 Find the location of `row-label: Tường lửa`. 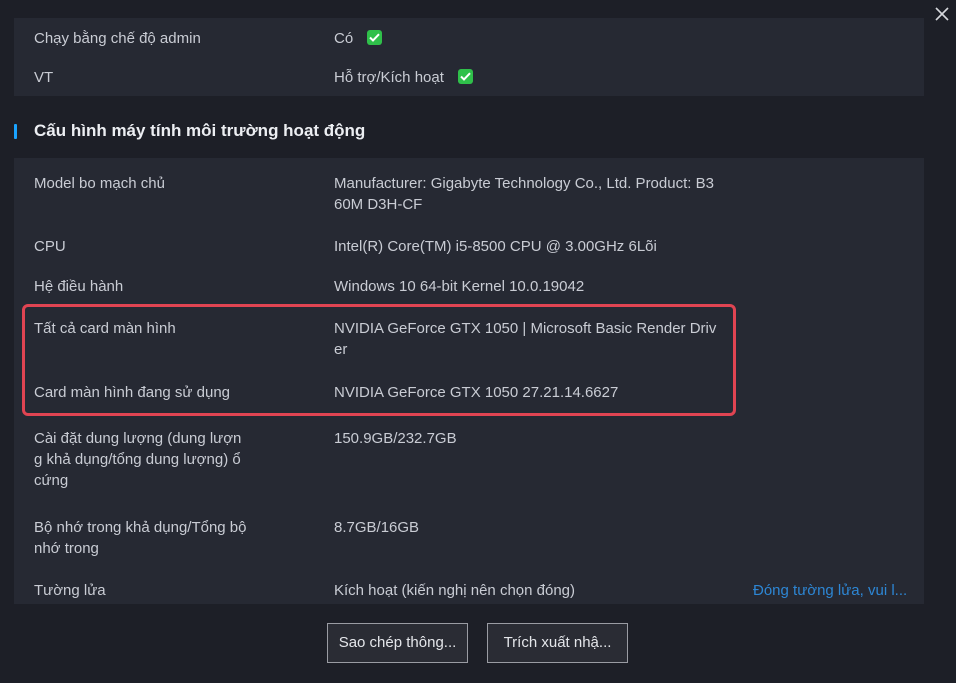

row-label: Tường lửa is located at coordinates (70, 590).